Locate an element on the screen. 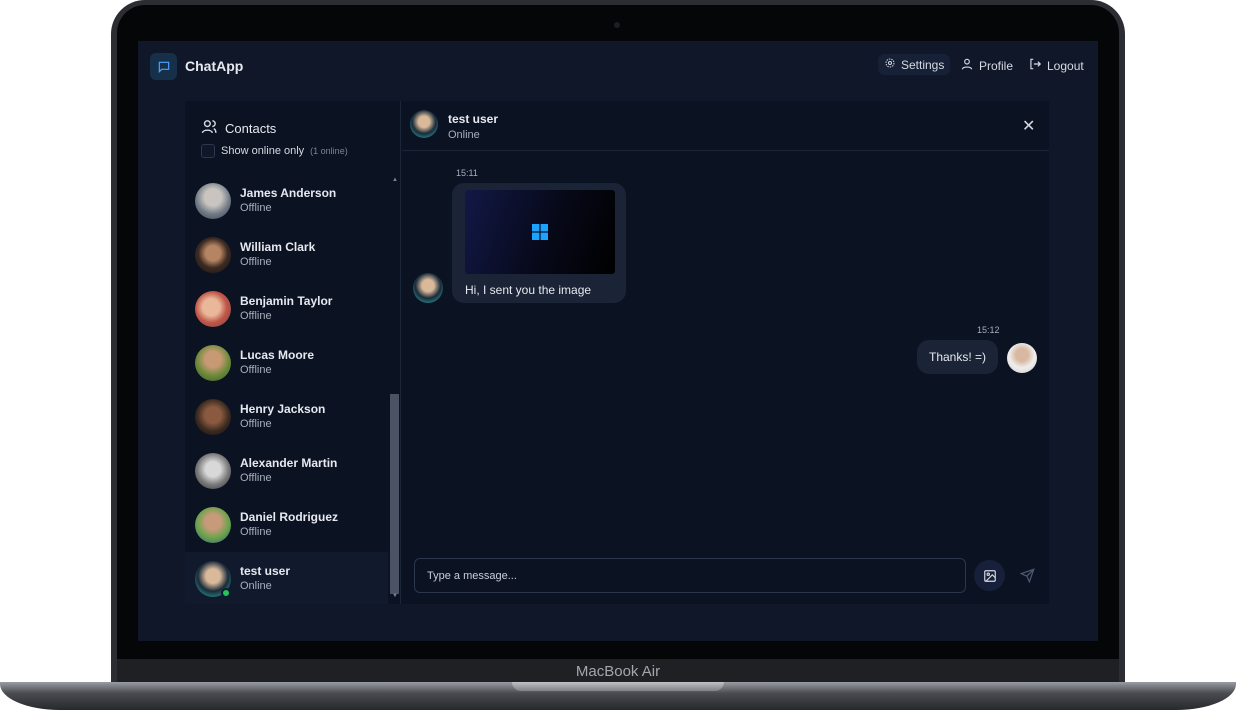 This screenshot has width=1236, height=710. contact-item: Benjamin Taylor Offline is located at coordinates (286, 309).